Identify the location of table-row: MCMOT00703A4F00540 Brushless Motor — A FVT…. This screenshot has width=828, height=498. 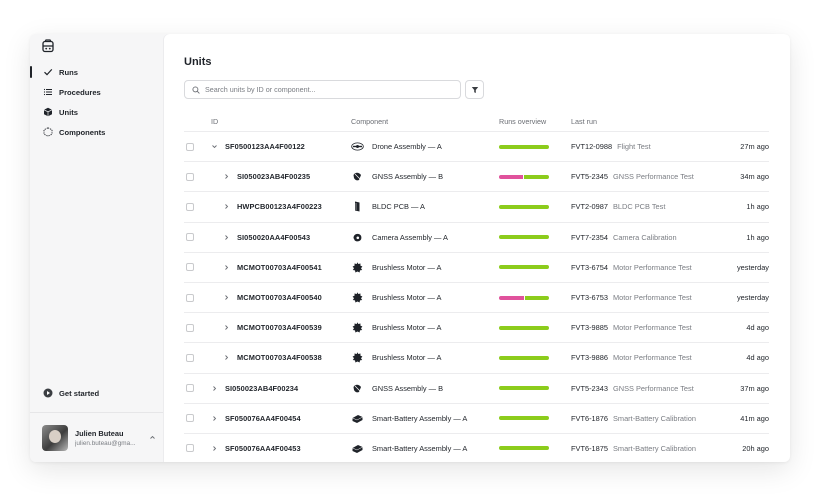
(476, 298).